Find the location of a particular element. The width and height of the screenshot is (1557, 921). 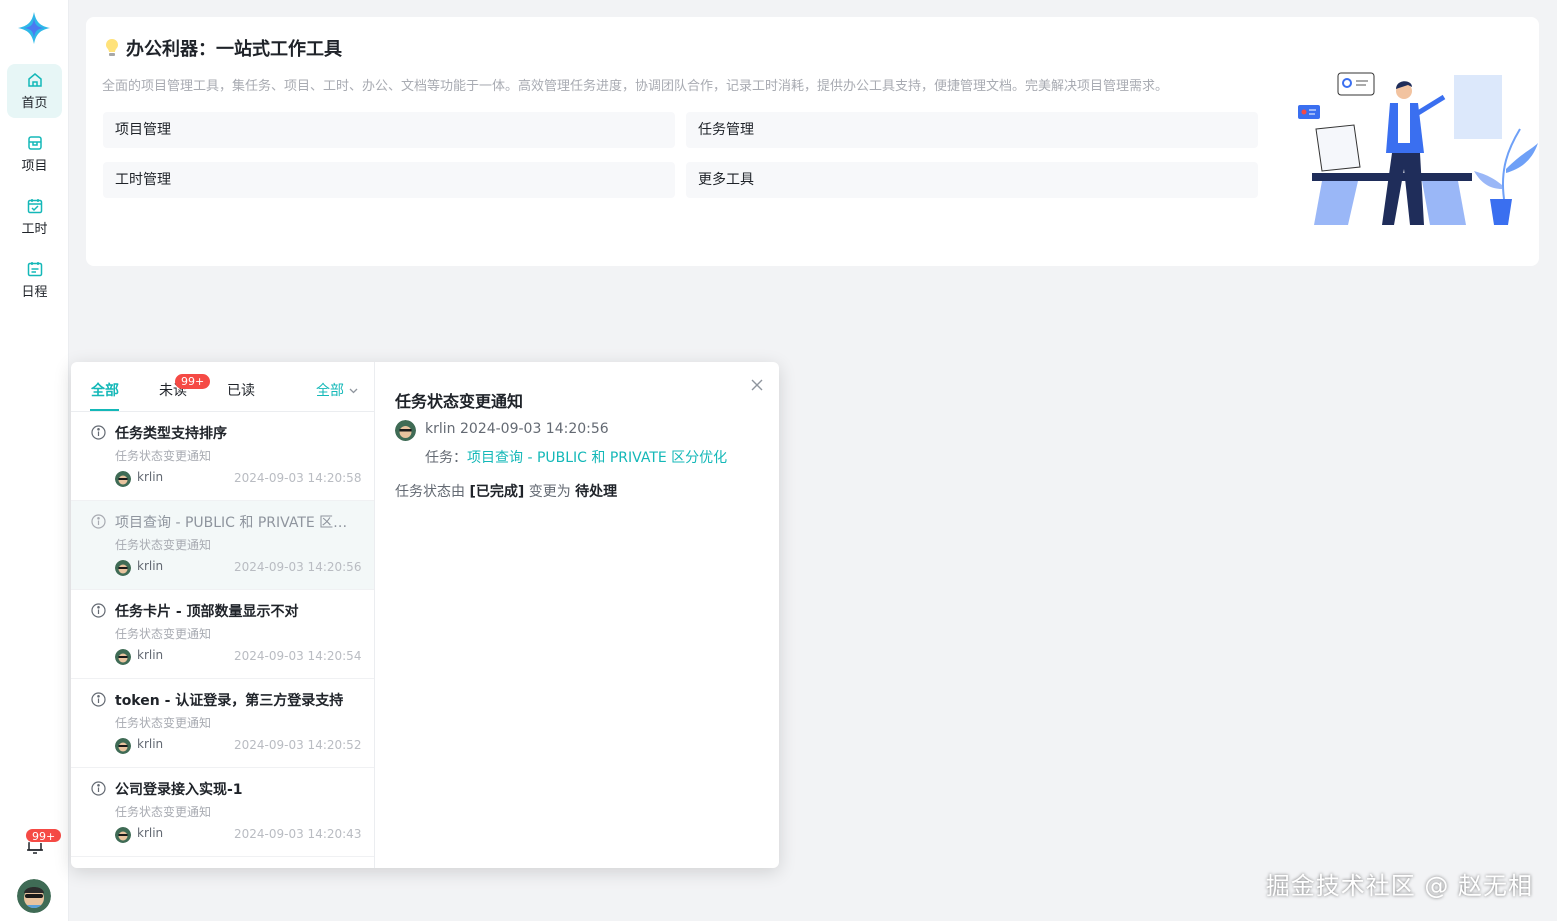

item-time: 2024-09-03 14:20:52 is located at coordinates (298, 745).